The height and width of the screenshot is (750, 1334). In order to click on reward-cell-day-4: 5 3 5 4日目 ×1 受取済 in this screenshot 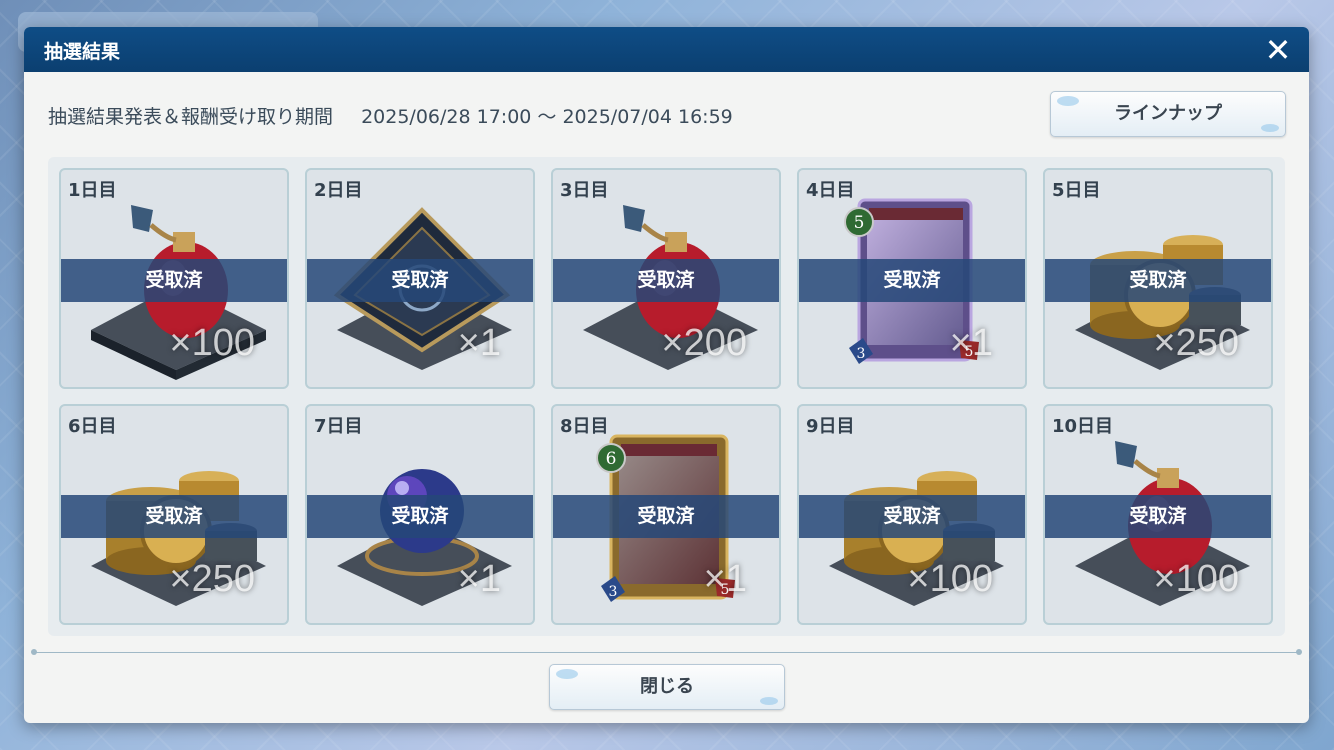, I will do `click(912, 278)`.